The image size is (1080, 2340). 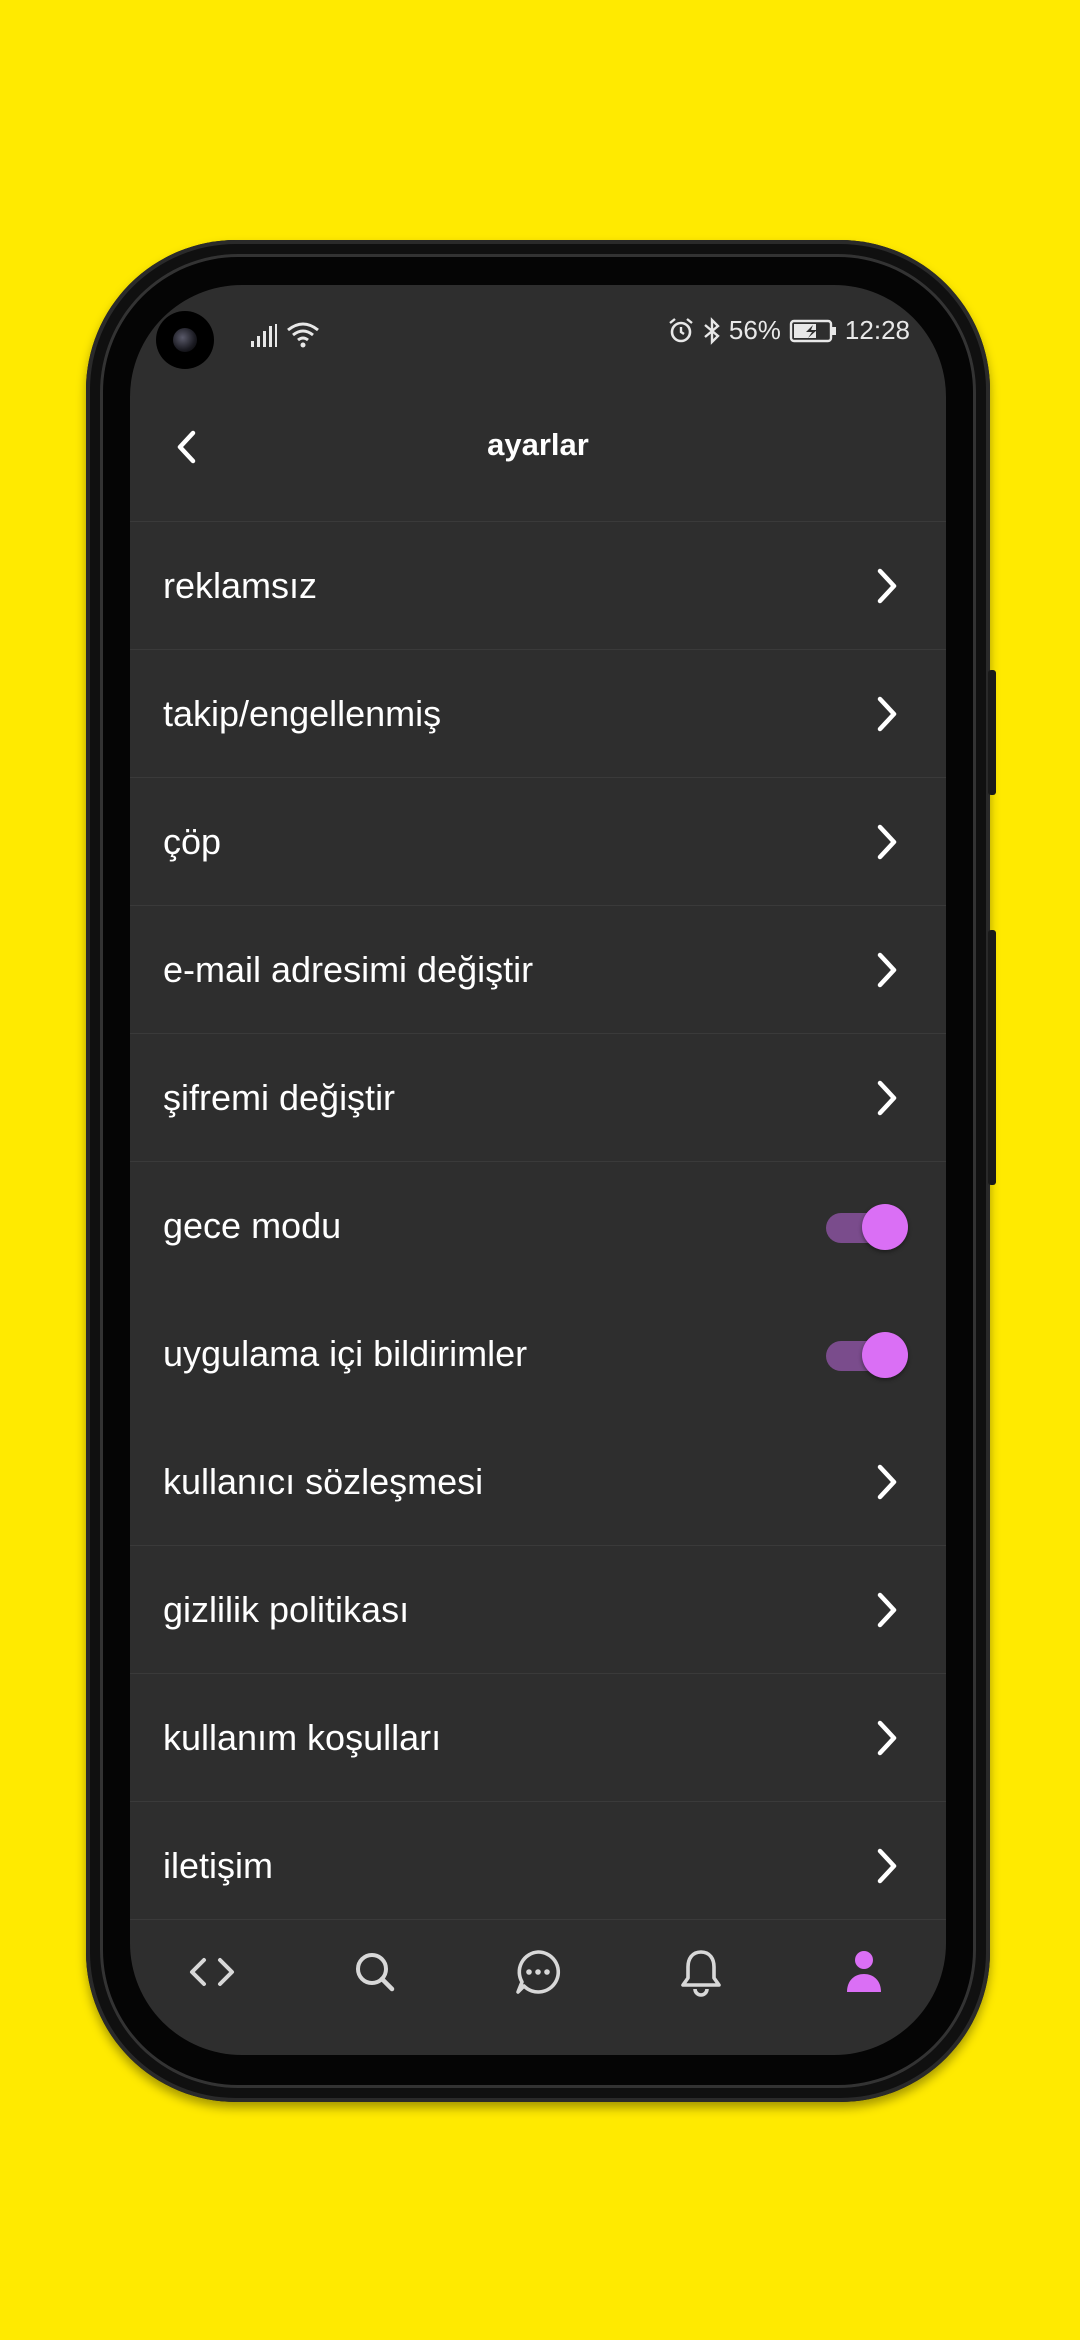 I want to click on status-time: 12:28, so click(x=877, y=330).